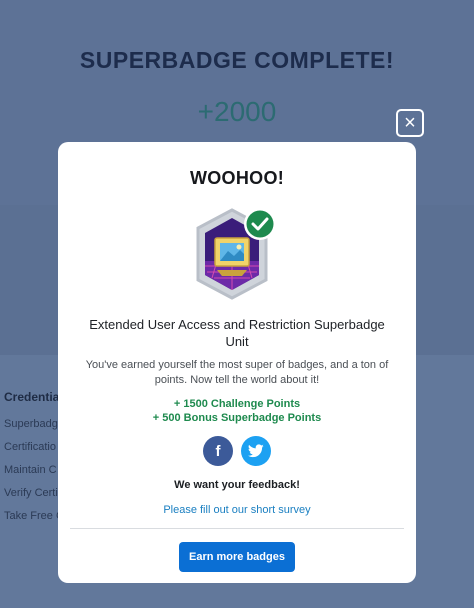  Describe the element at coordinates (31, 424) in the screenshot. I see `credentials-item: Superbadg` at that location.